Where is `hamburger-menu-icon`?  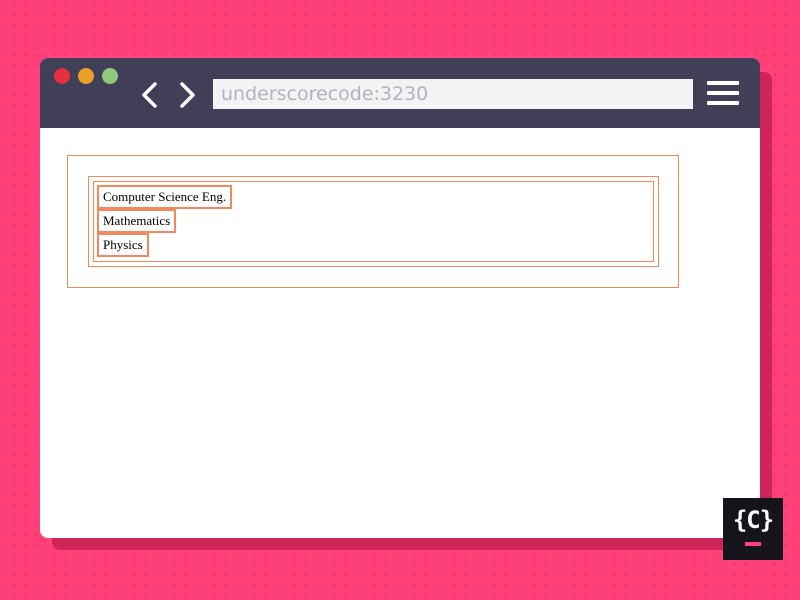
hamburger-menu-icon is located at coordinates (723, 94).